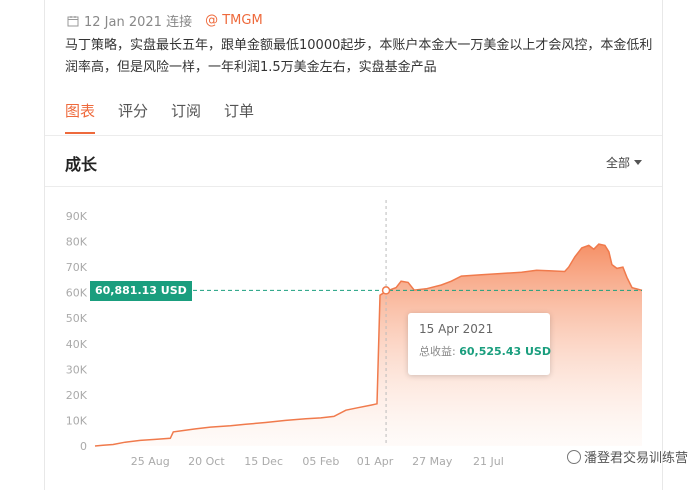 The width and height of the screenshot is (698, 490). What do you see at coordinates (150, 461) in the screenshot?
I see `x-tick-label: 25 Aug` at bounding box center [150, 461].